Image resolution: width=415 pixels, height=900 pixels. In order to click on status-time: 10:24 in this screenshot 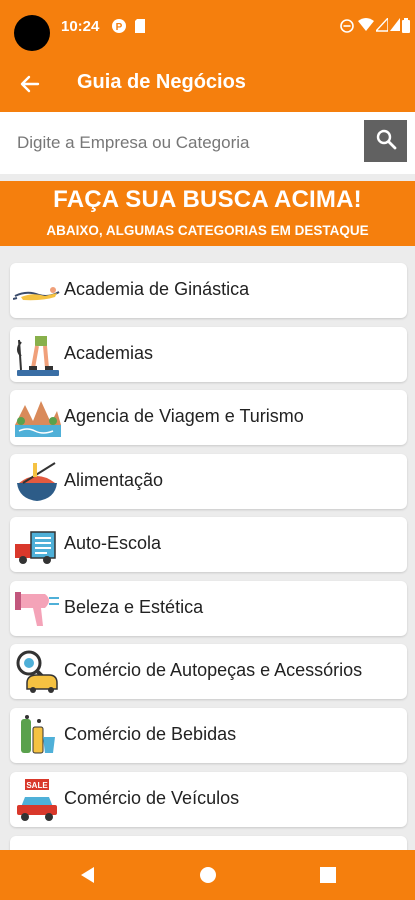, I will do `click(80, 26)`.